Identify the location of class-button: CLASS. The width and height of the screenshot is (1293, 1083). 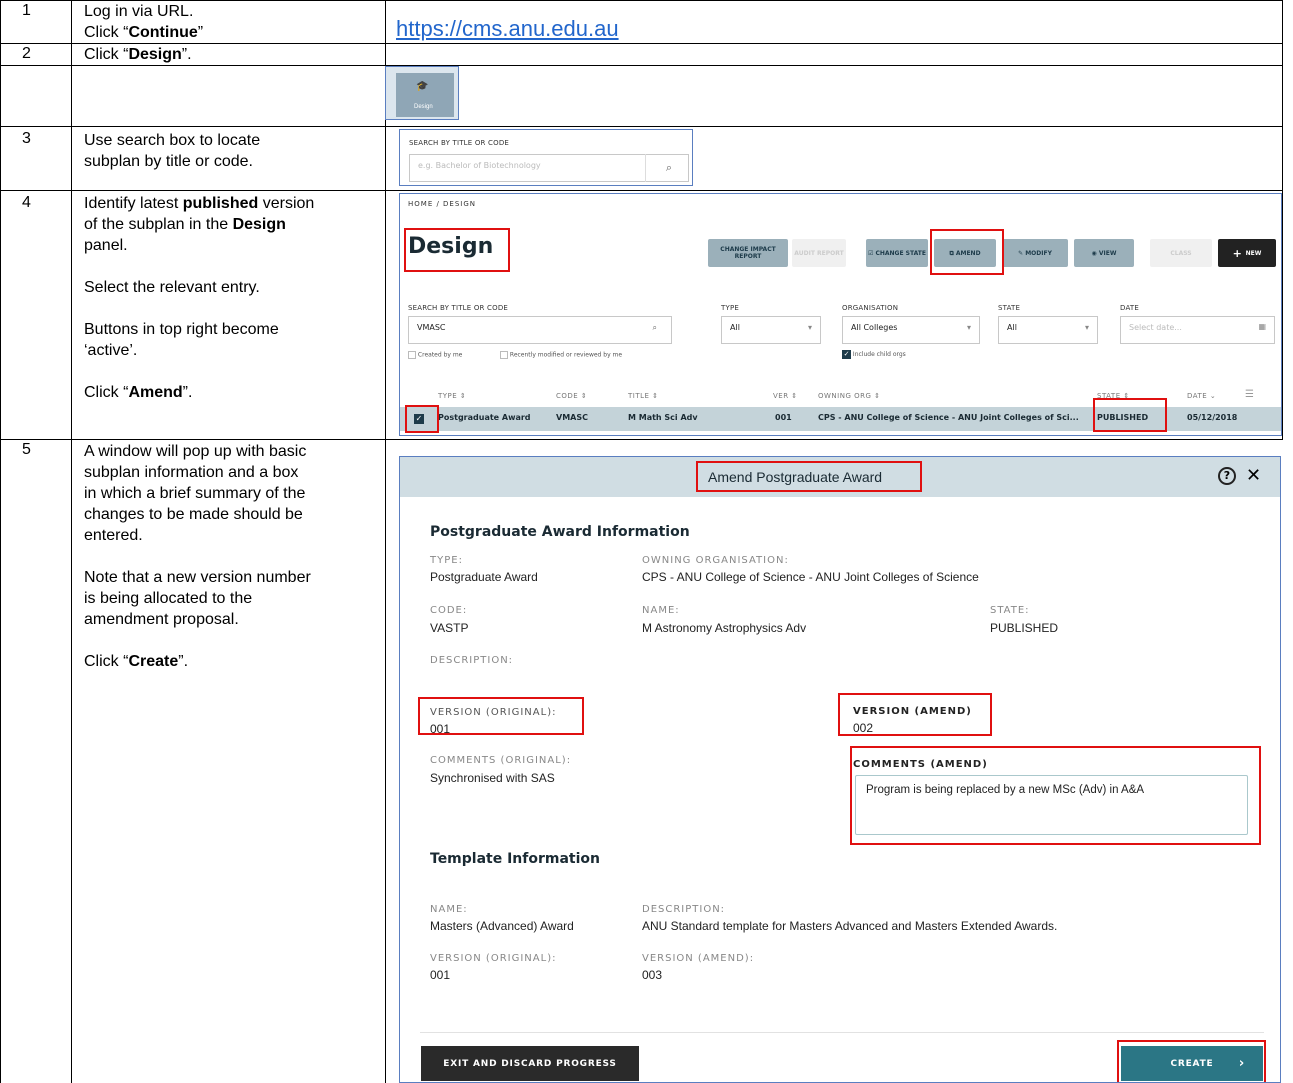
(1181, 253).